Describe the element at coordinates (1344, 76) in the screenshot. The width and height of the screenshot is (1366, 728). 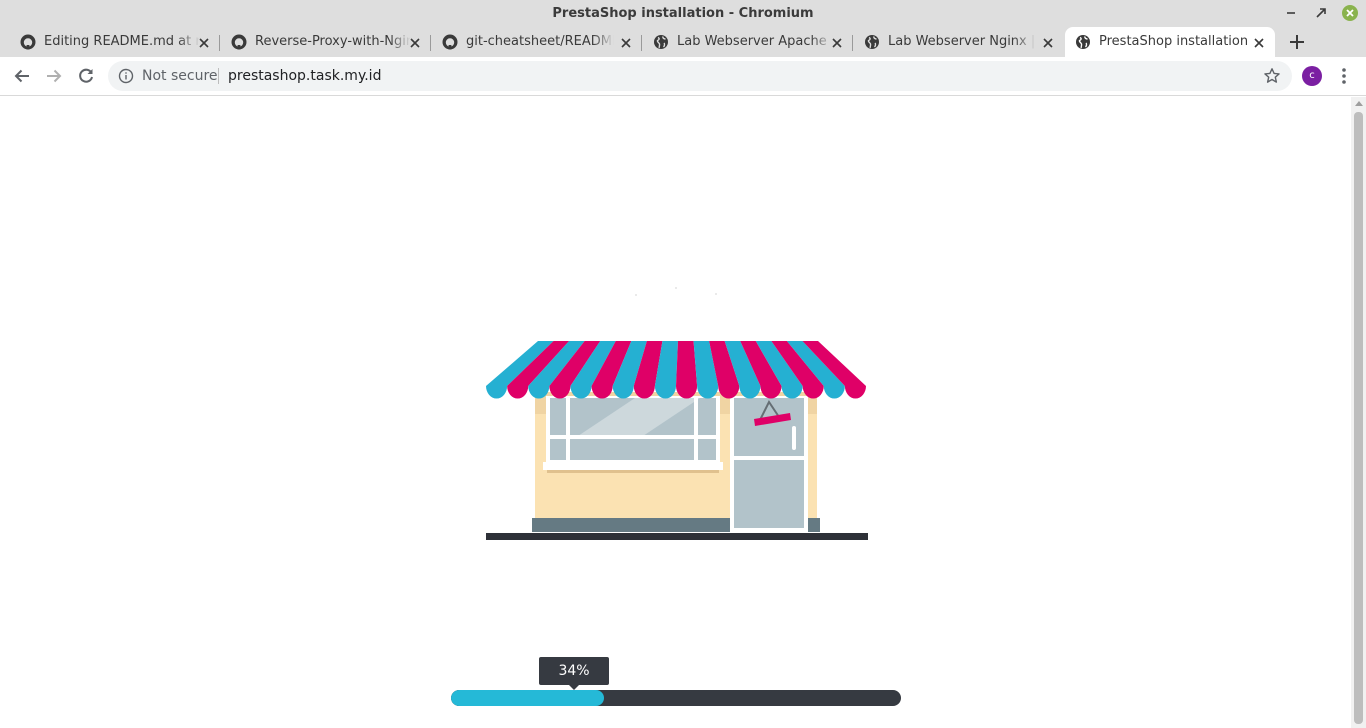
I see `menu-icon` at that location.